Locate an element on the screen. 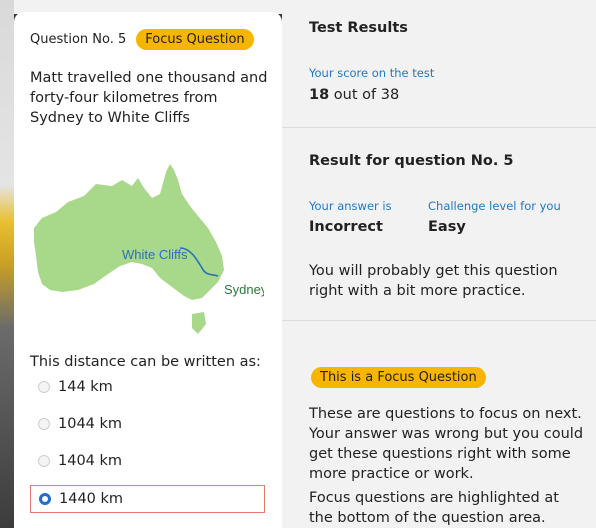 The height and width of the screenshot is (528, 596). question-number: Question No. 5 is located at coordinates (78, 39).